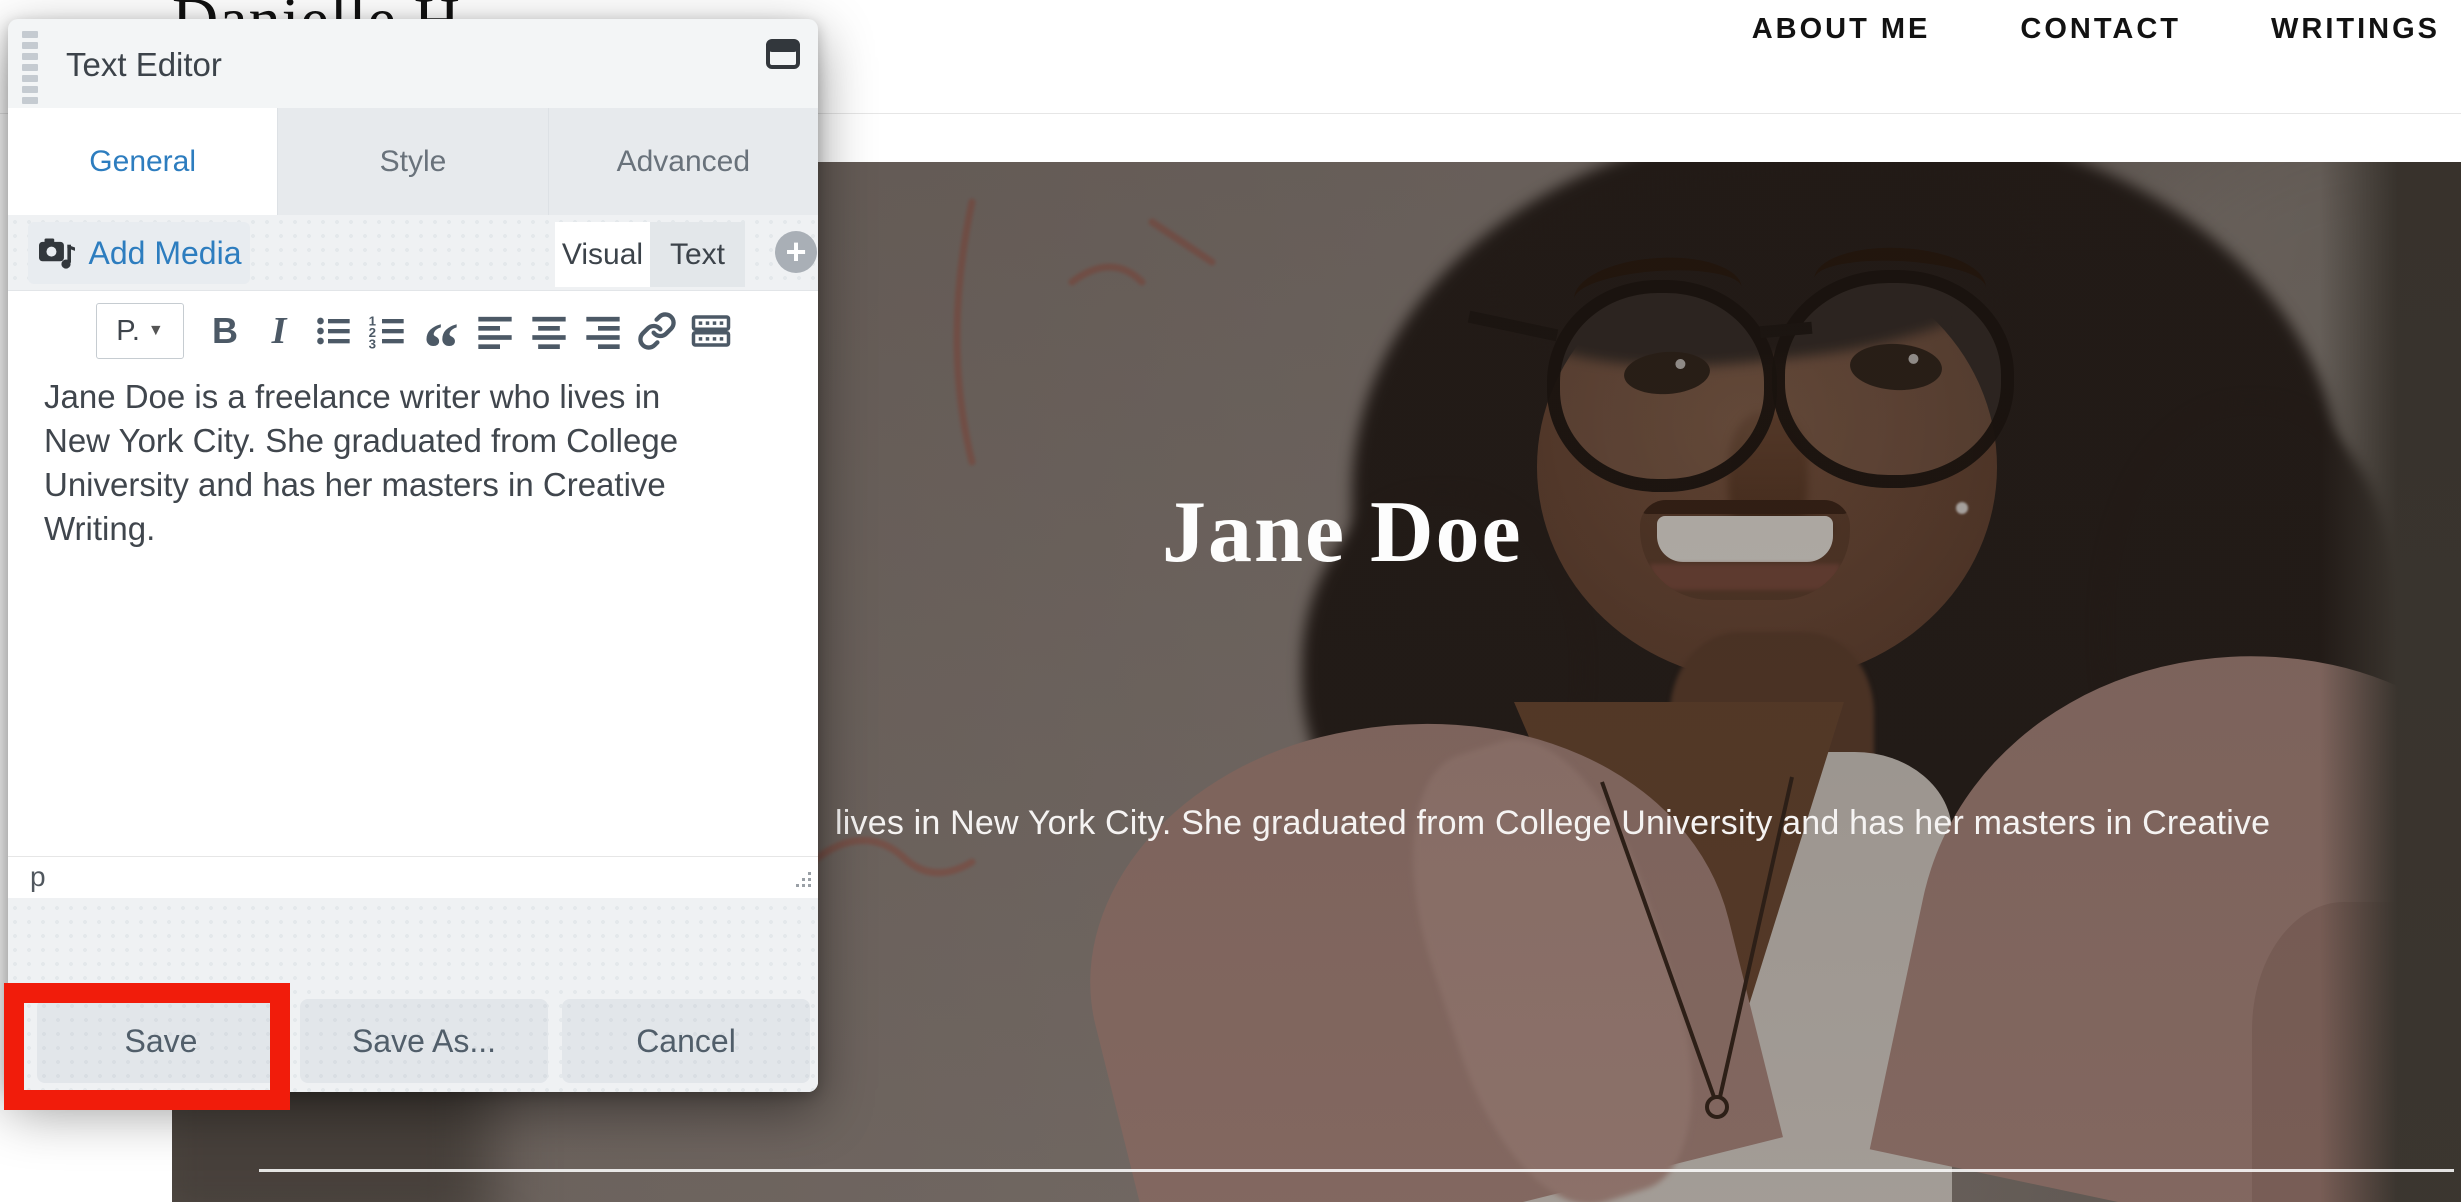  I want to click on site-nav: ABOUT ME CONTACT WRITINGS, so click(2096, 29).